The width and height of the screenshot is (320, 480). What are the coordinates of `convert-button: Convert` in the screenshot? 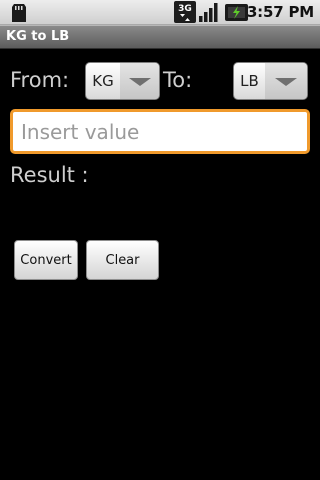 It's located at (46, 260).